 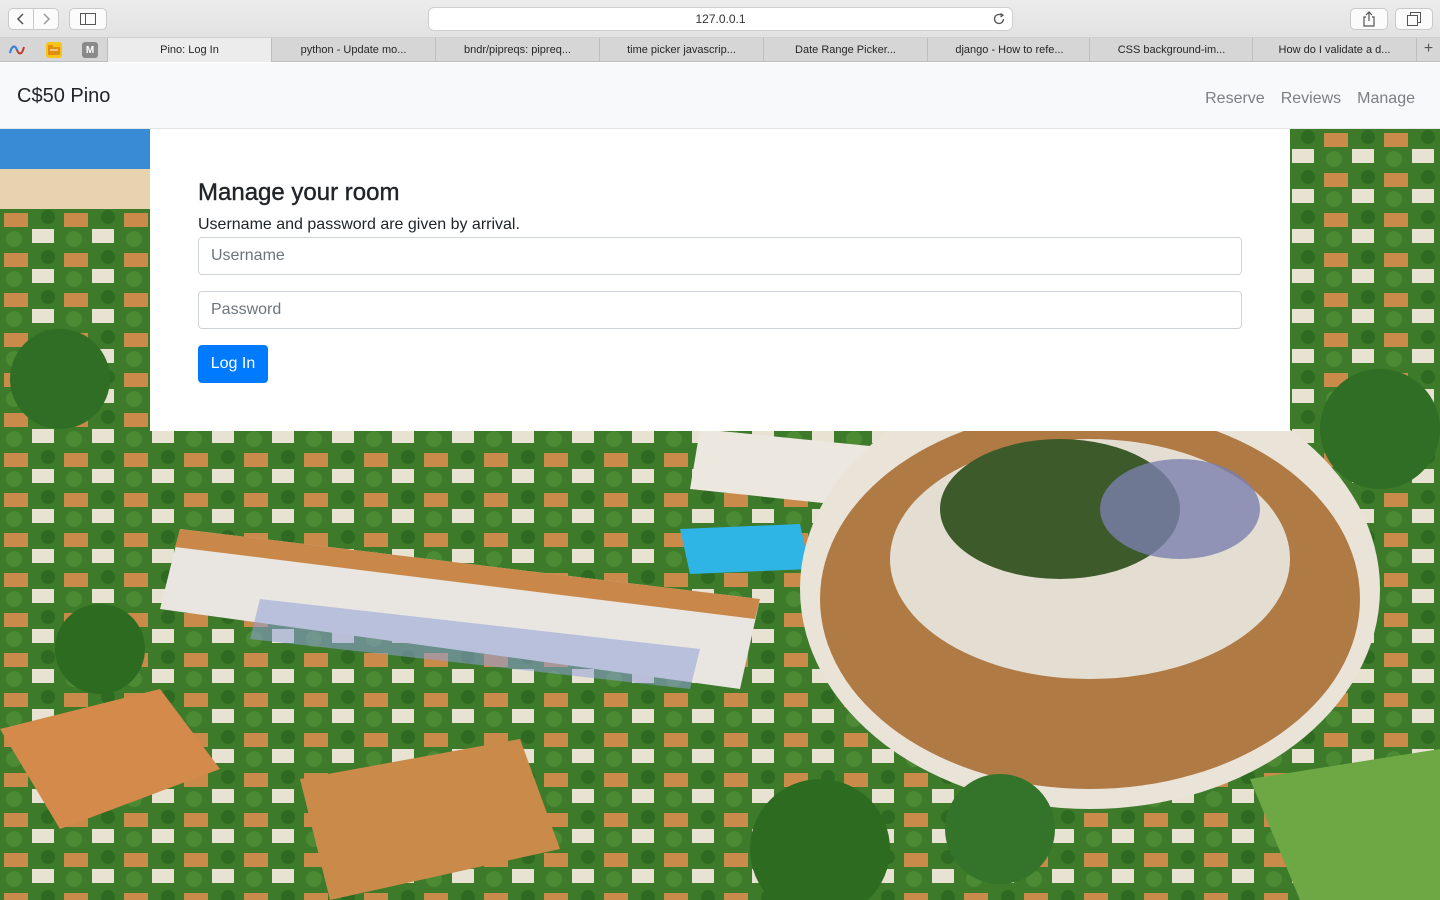 I want to click on reload-icon, so click(x=999, y=19).